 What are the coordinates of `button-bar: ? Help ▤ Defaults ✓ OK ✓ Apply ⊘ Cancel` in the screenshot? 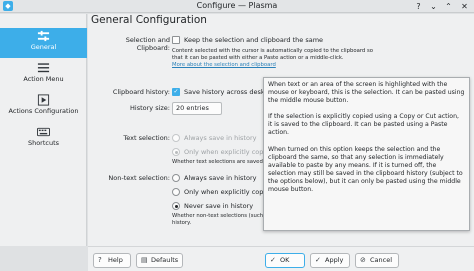 It's located at (281, 258).